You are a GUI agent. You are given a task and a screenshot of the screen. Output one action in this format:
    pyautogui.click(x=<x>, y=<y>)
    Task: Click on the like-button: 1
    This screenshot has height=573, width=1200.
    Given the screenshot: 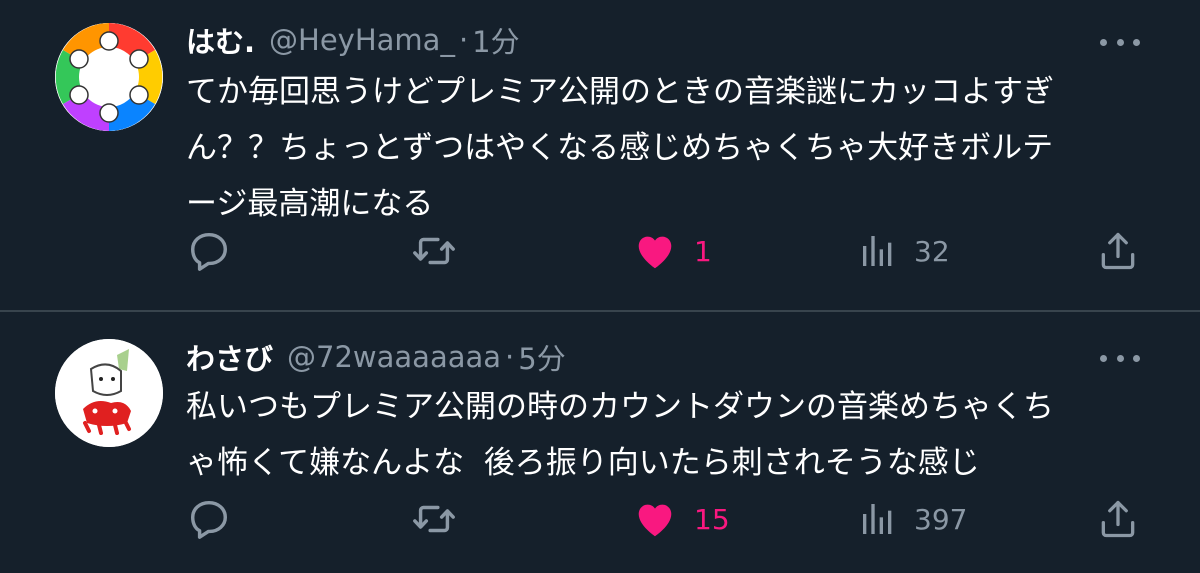 What is the action you would take?
    pyautogui.click(x=672, y=251)
    